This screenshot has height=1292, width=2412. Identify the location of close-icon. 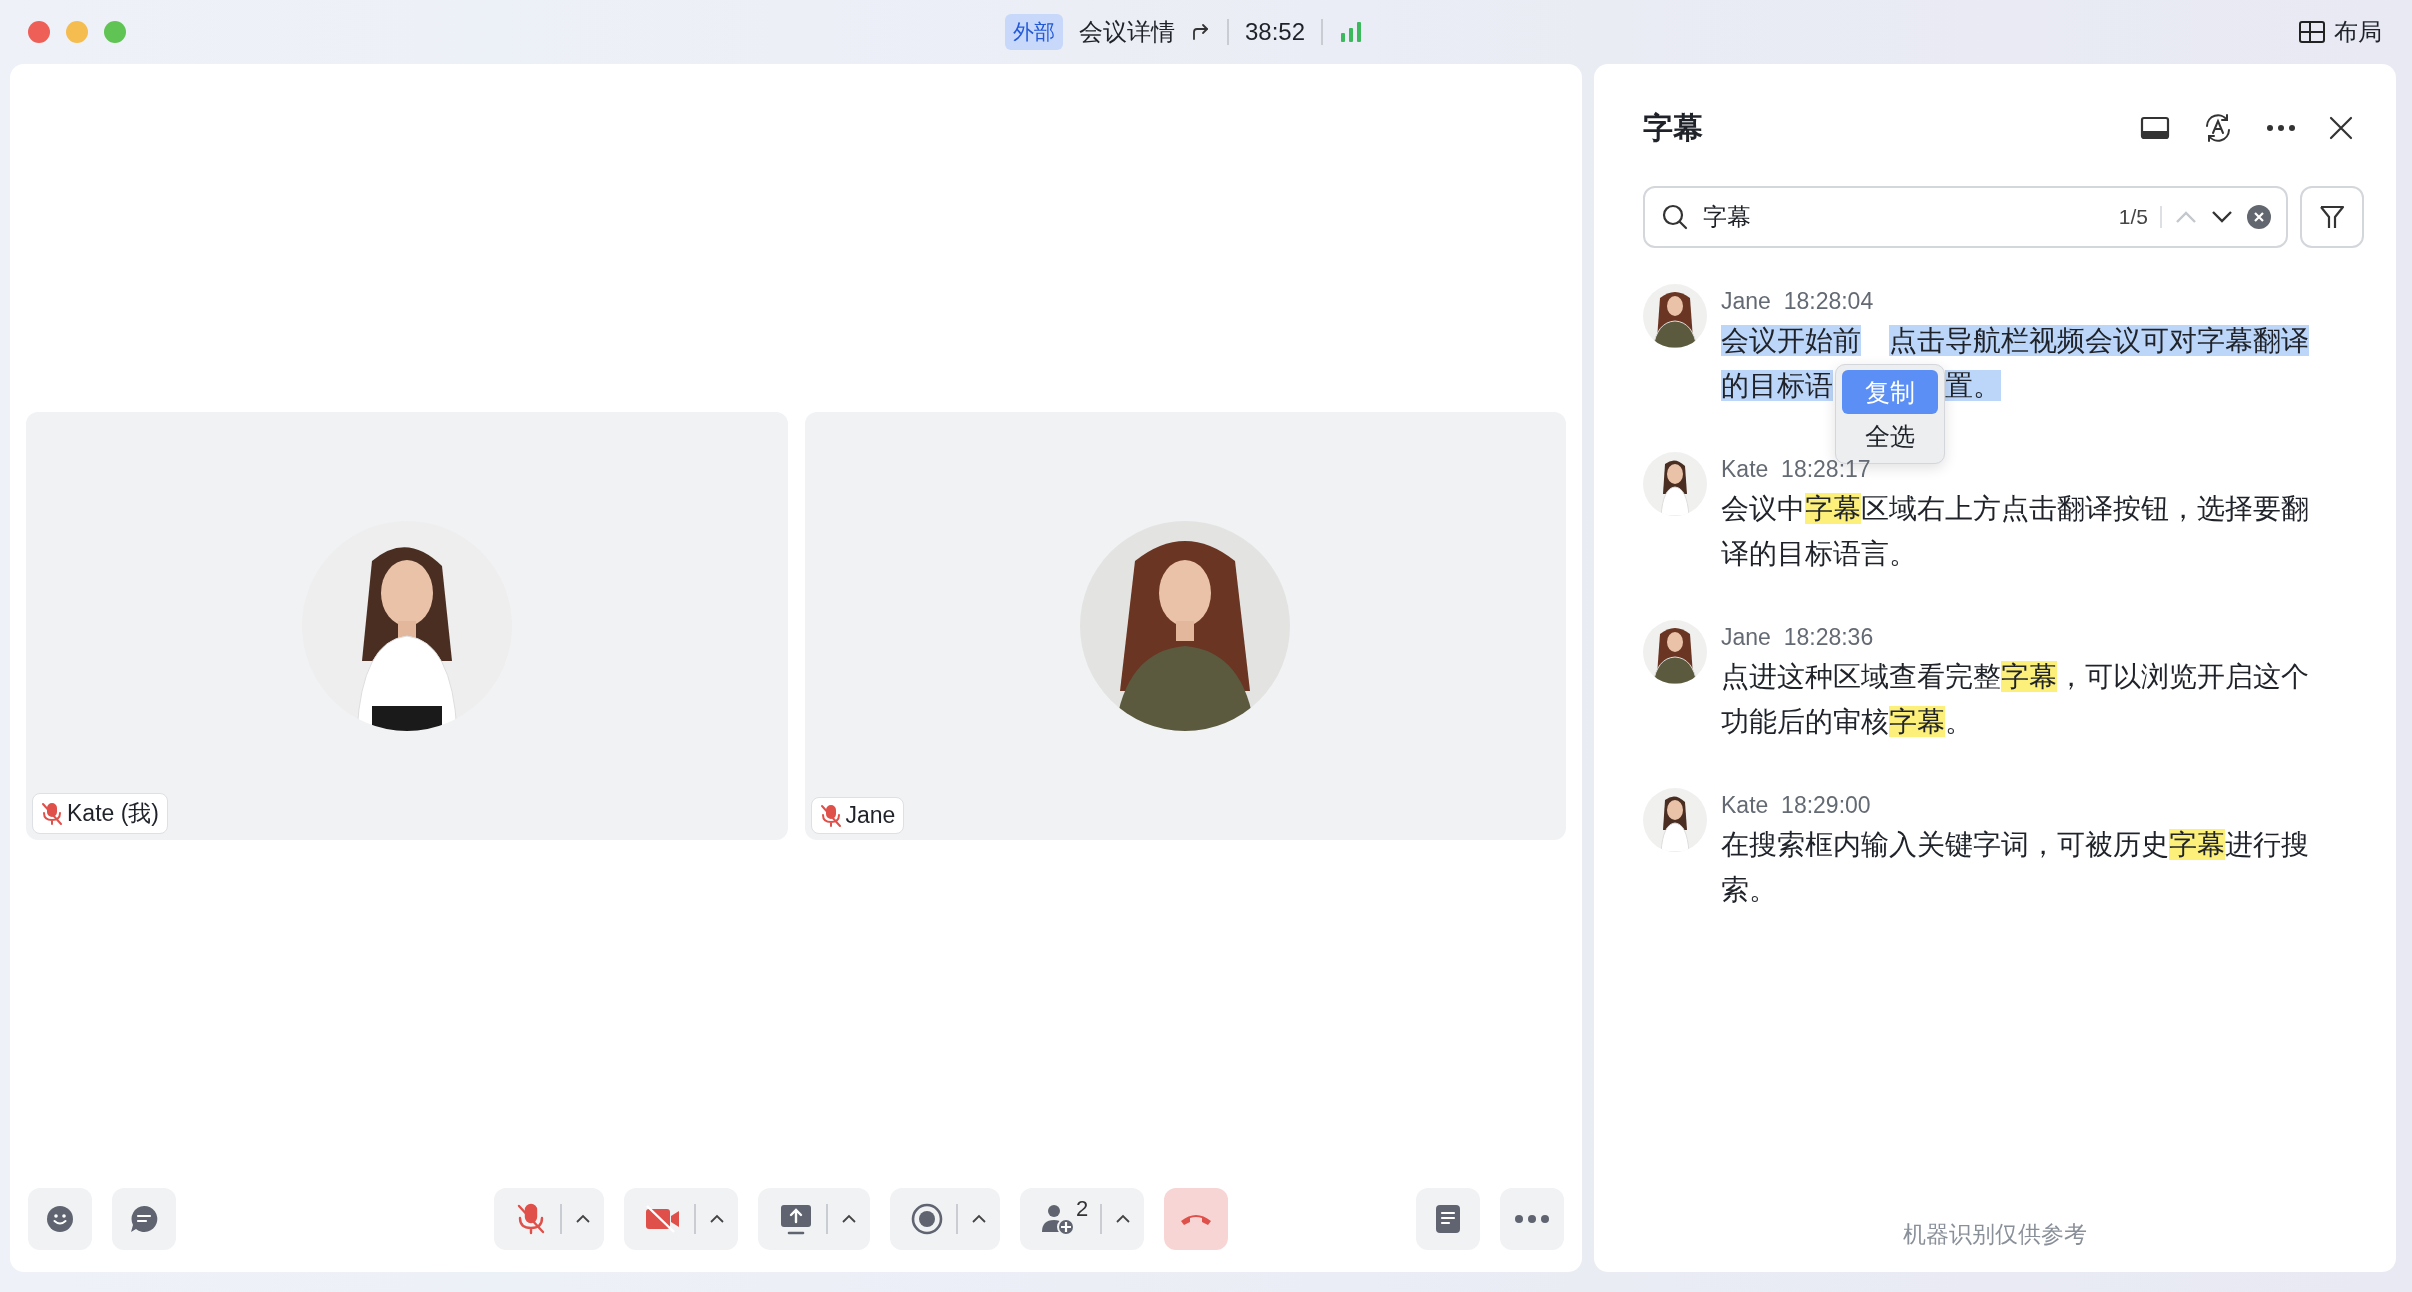
(2341, 128).